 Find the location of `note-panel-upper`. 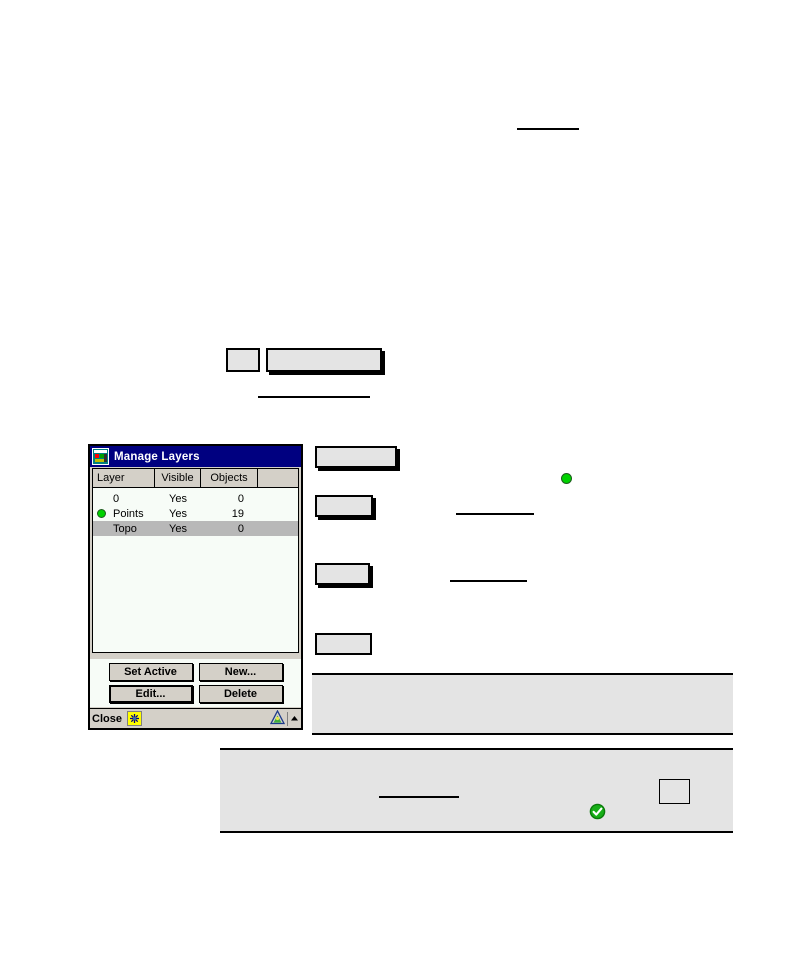

note-panel-upper is located at coordinates (522, 704).